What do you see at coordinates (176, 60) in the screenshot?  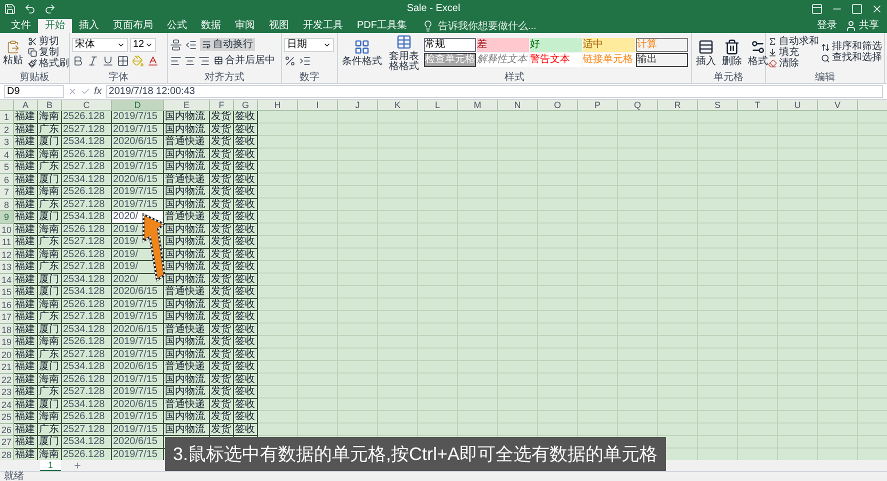 I see `align-left-icon` at bounding box center [176, 60].